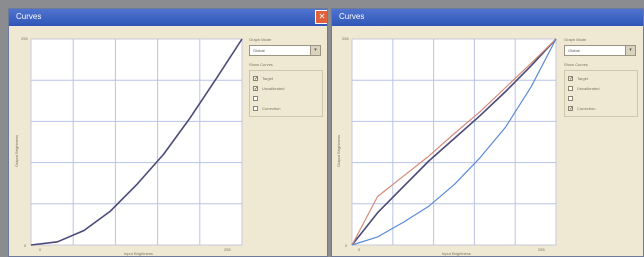 The width and height of the screenshot is (644, 257). I want to click on option-uncalibrated: Uncalibrated, so click(601, 88).